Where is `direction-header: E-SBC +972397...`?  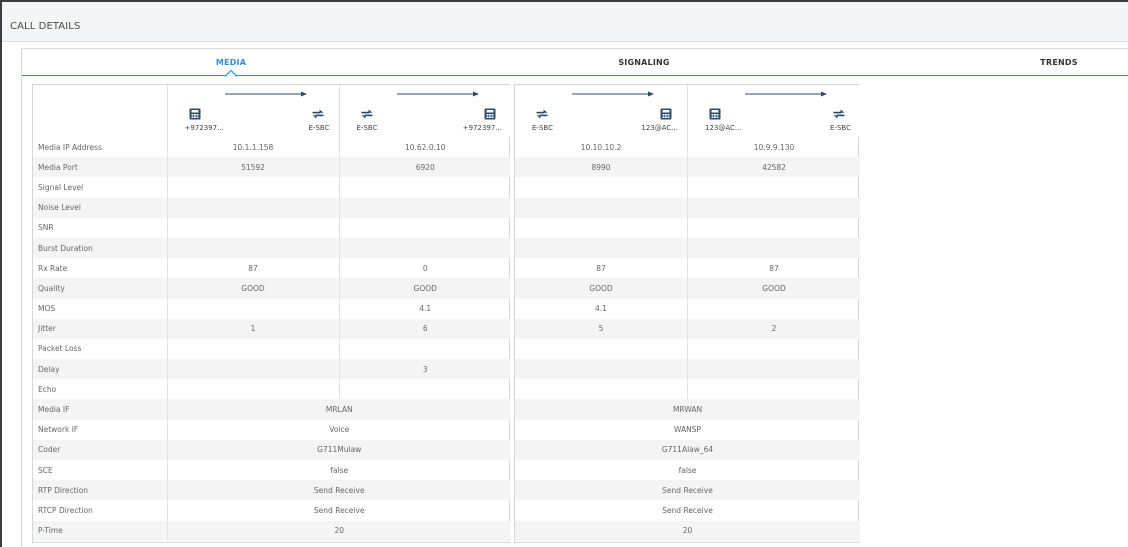
direction-header: E-SBC +972397... is located at coordinates (425, 111).